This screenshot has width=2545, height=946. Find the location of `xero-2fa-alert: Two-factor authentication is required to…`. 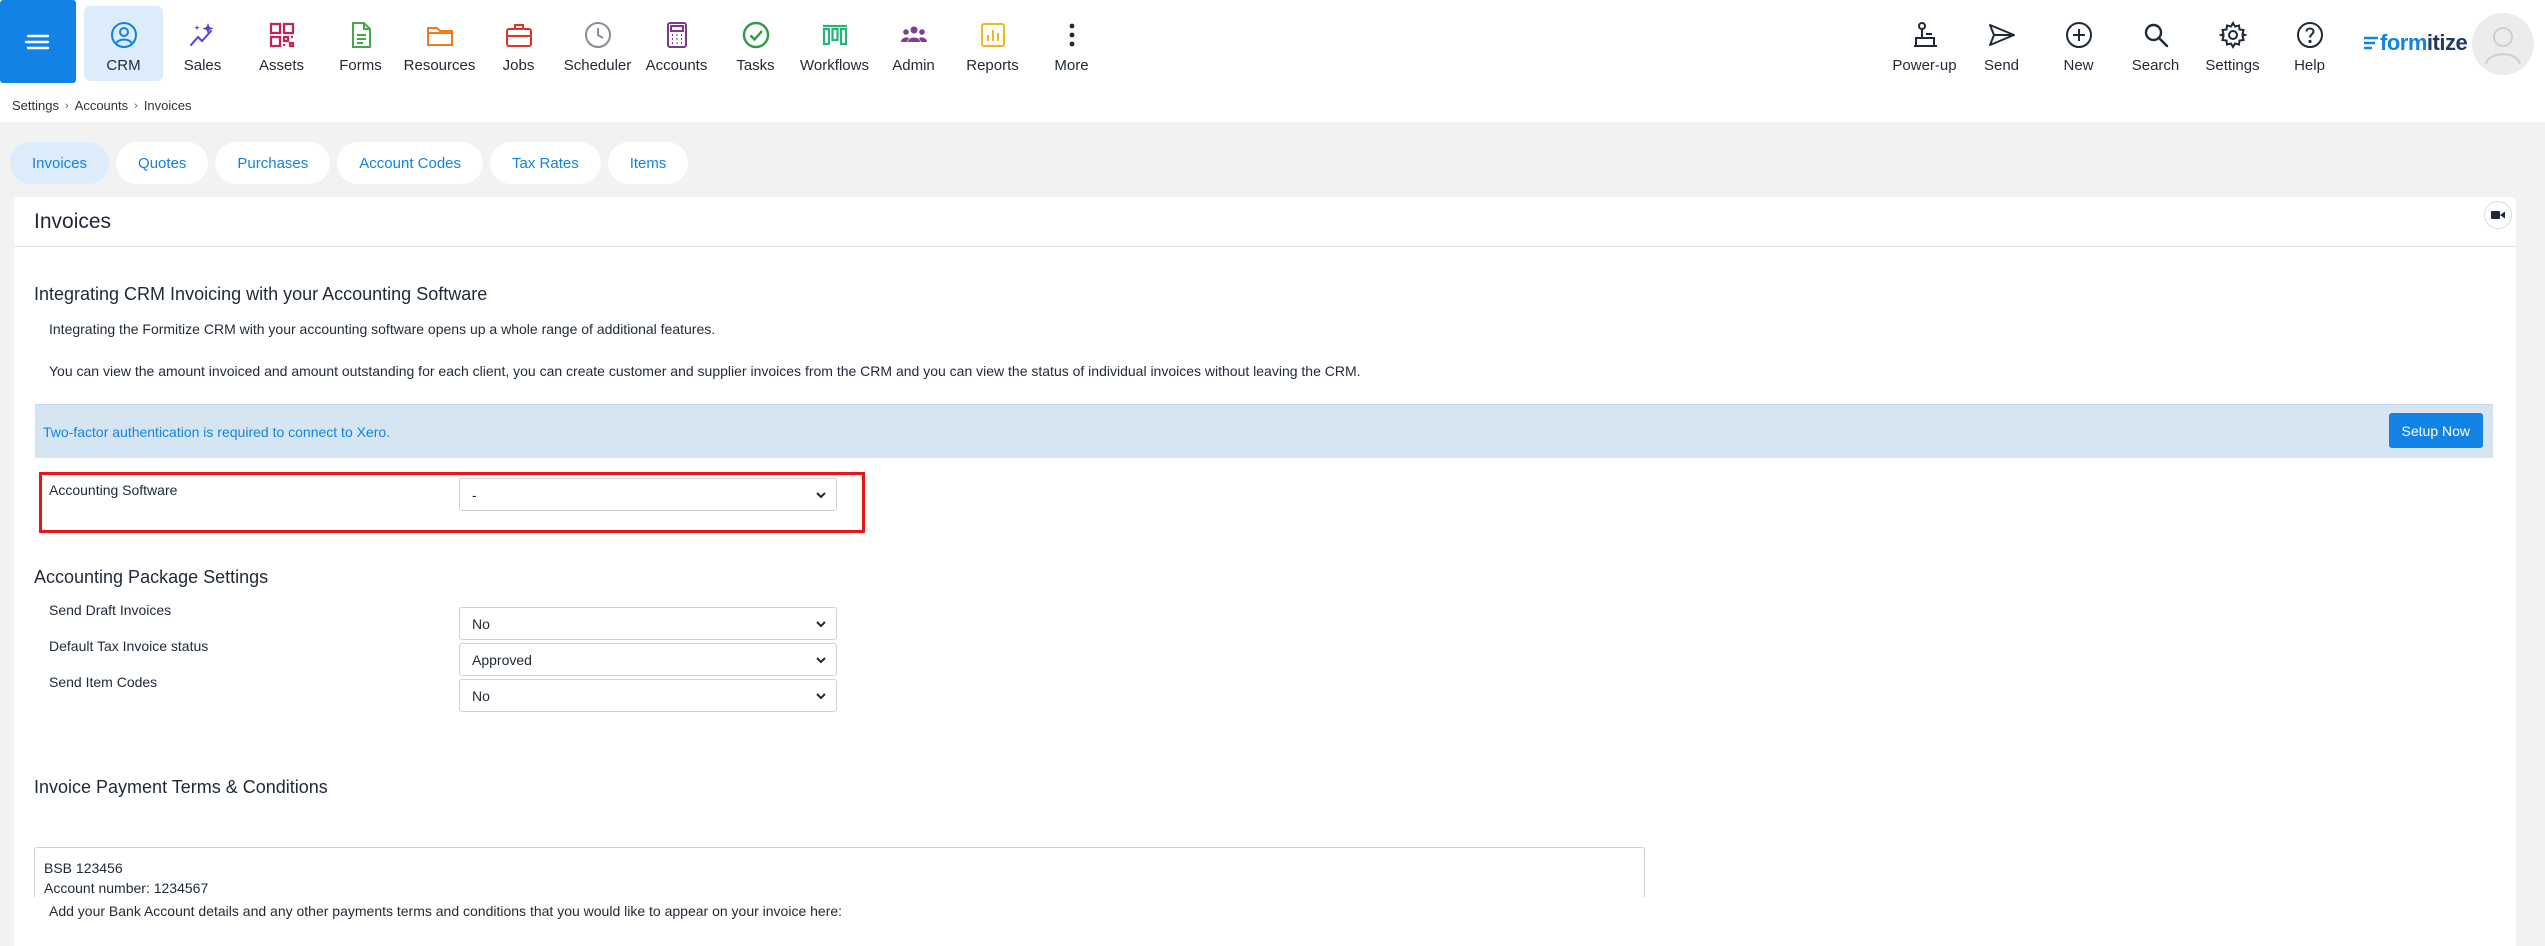

xero-2fa-alert: Two-factor authentication is required to… is located at coordinates (1264, 431).